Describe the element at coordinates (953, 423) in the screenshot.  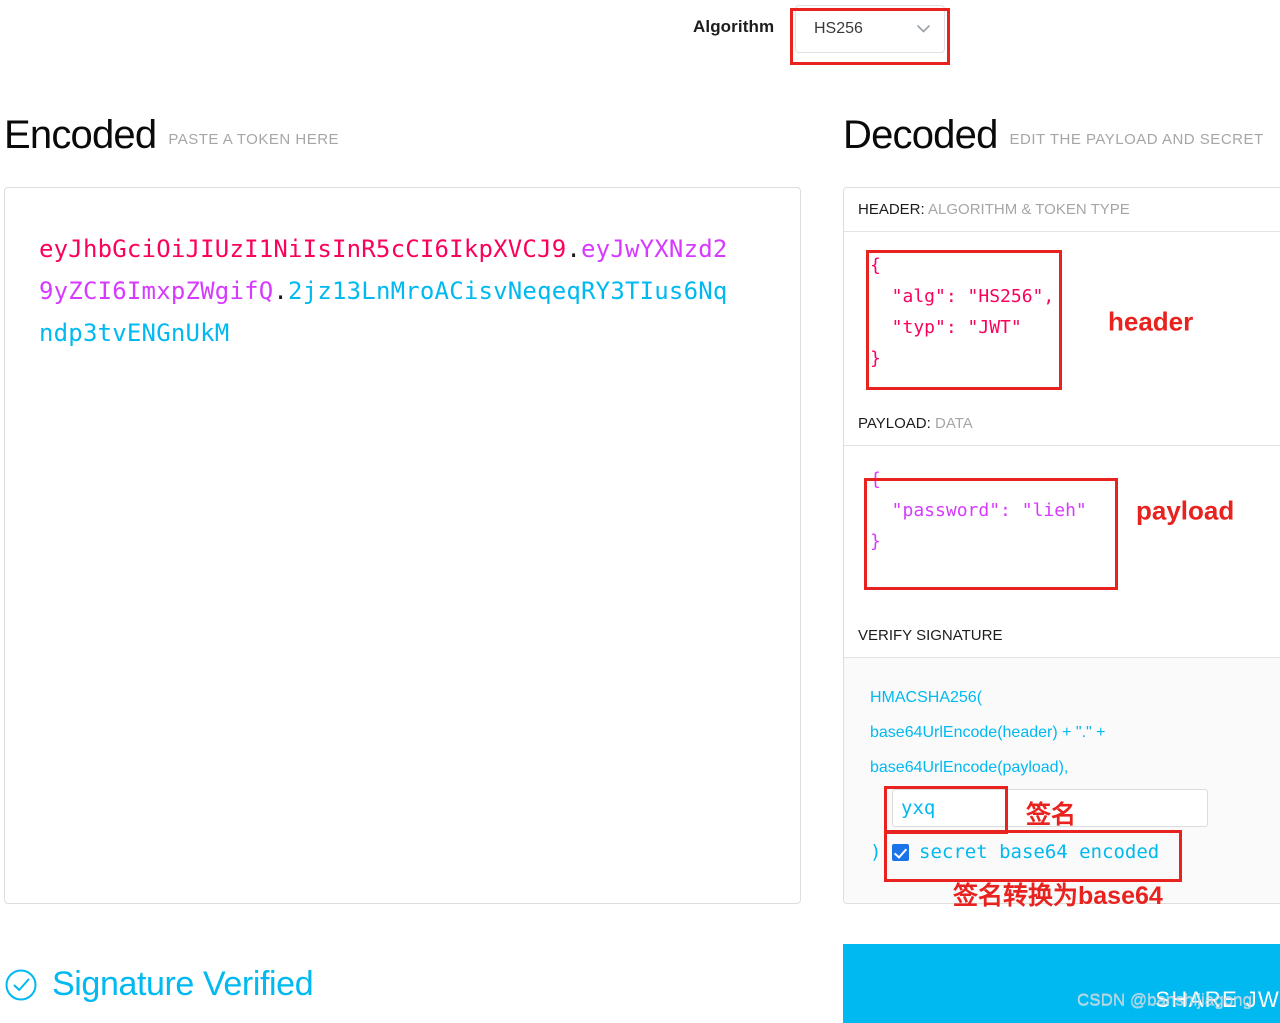
I see `payload-label-muted: DATA` at that location.